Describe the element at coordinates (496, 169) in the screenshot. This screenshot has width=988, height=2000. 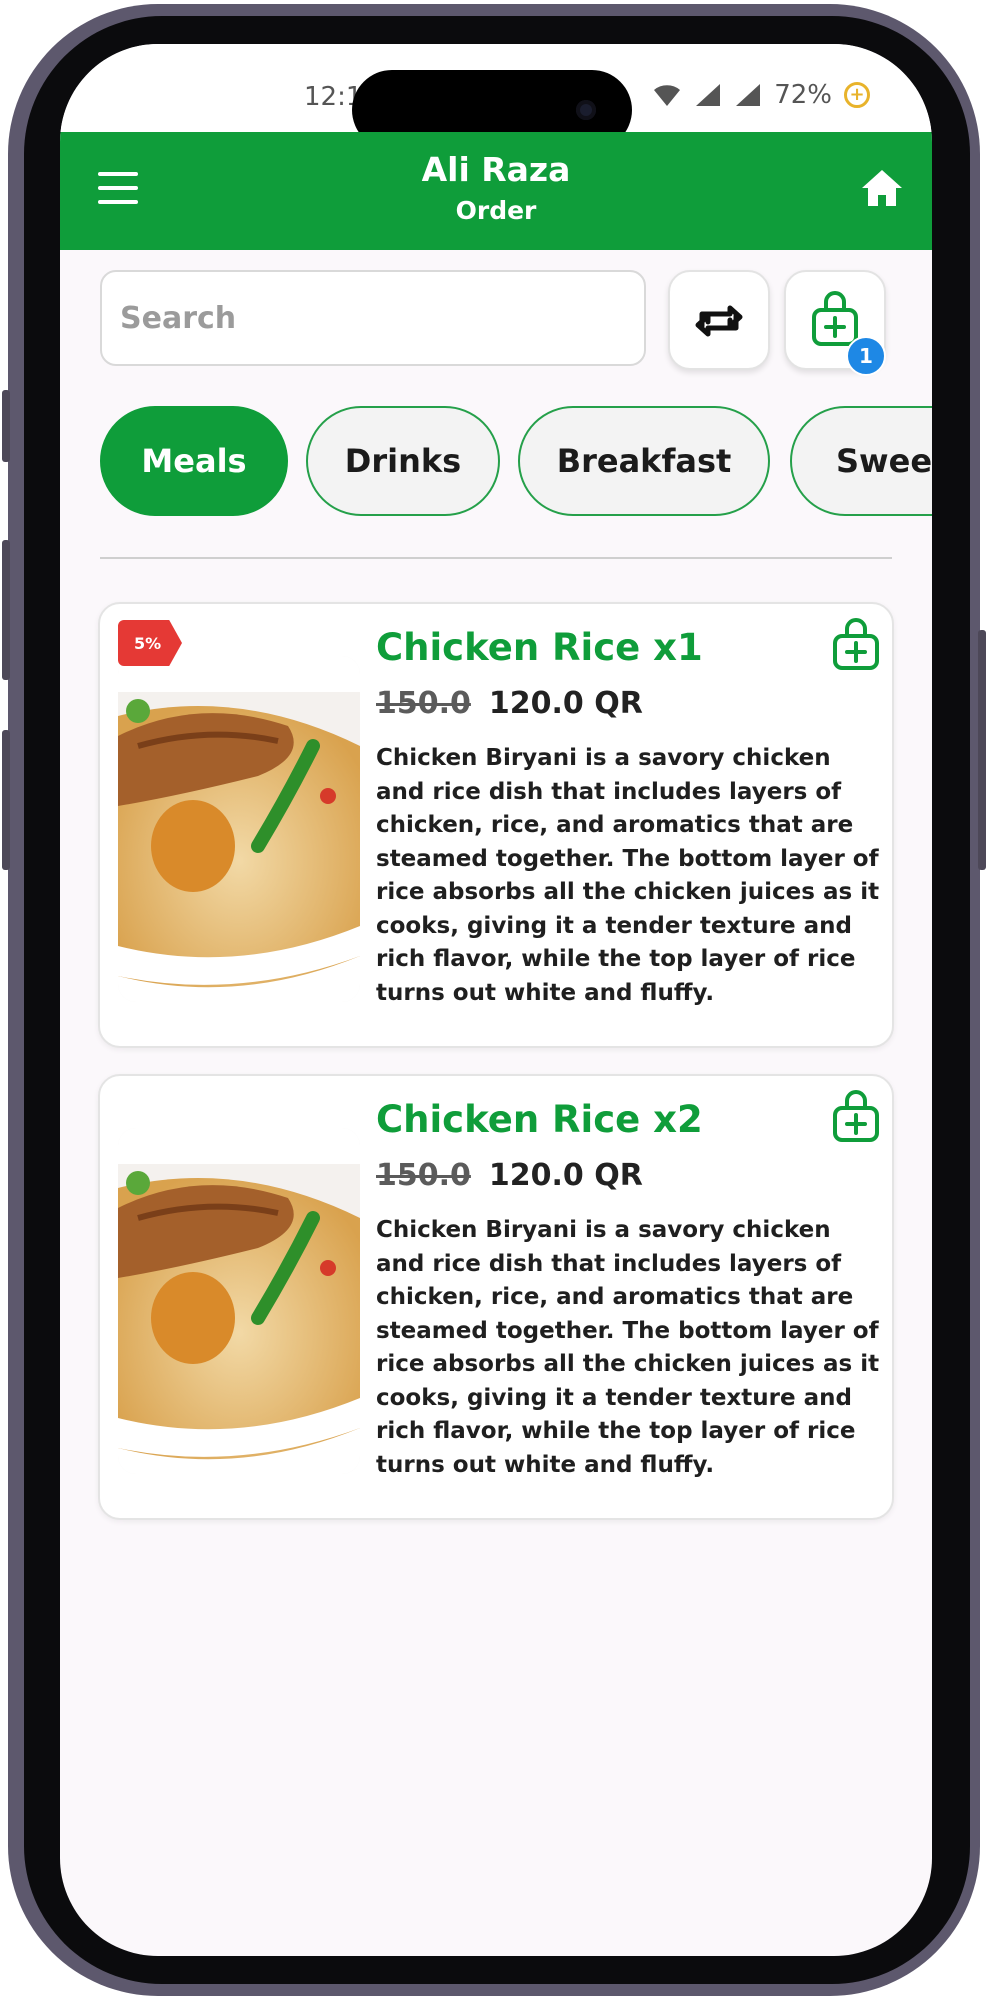
I see `page-title: Ali Raza` at that location.